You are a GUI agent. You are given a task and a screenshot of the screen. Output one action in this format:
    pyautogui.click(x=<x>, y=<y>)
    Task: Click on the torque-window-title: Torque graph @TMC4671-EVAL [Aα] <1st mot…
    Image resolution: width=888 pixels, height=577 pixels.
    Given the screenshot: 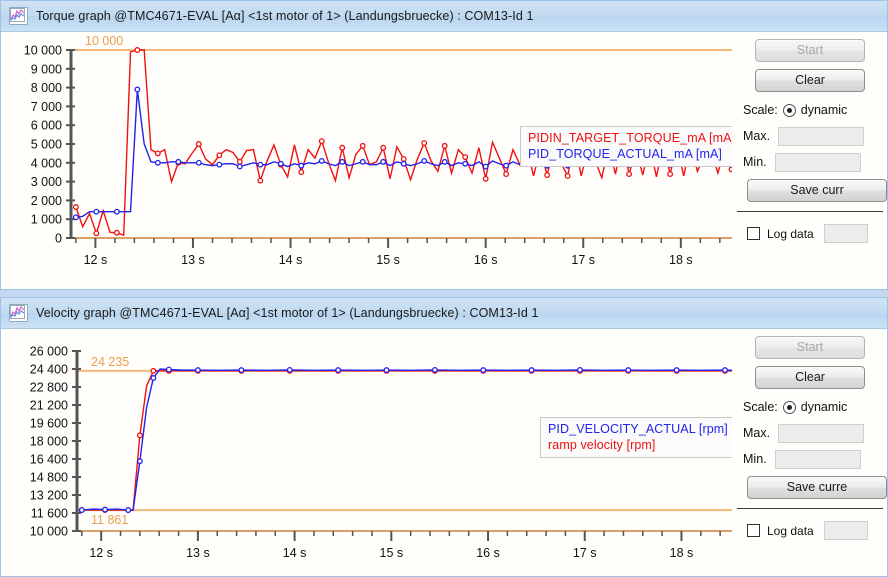 What is the action you would take?
    pyautogui.click(x=285, y=16)
    